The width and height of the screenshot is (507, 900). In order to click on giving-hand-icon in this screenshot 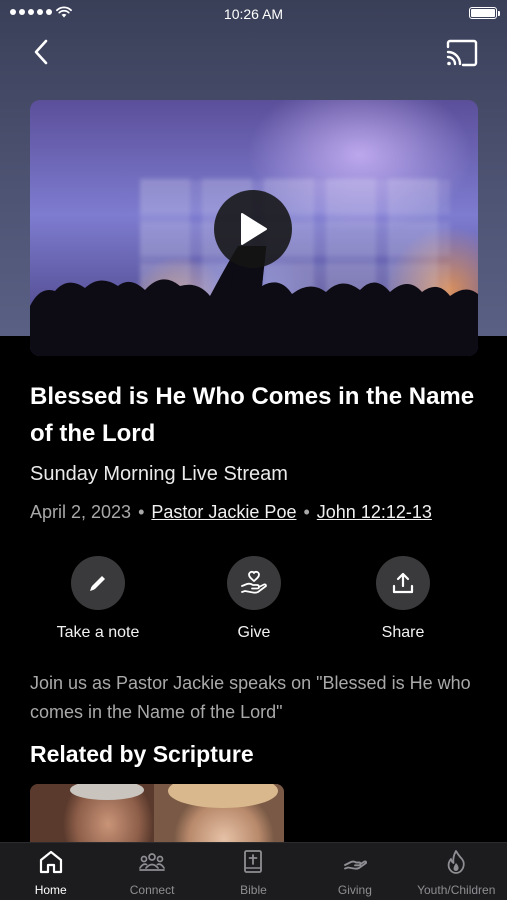, I will do `click(355, 865)`.